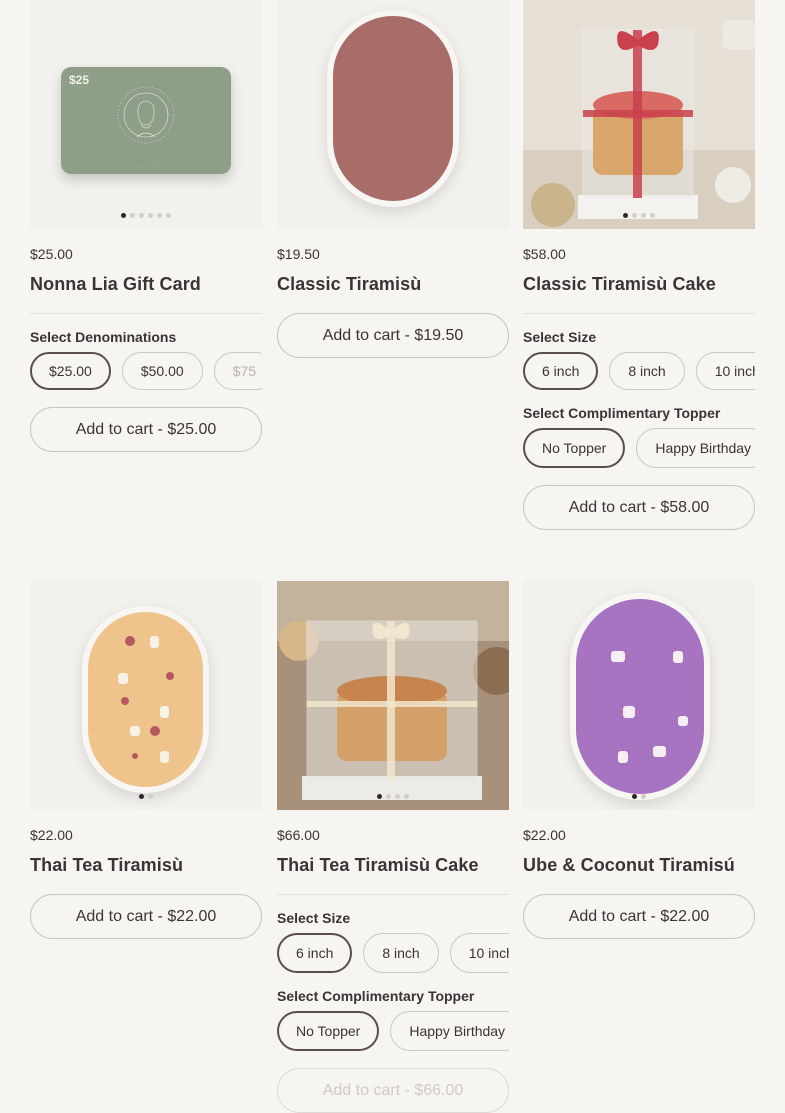 The height and width of the screenshot is (1113, 785). I want to click on add-to-cart-button: Add to cart - $19.50, so click(393, 335).